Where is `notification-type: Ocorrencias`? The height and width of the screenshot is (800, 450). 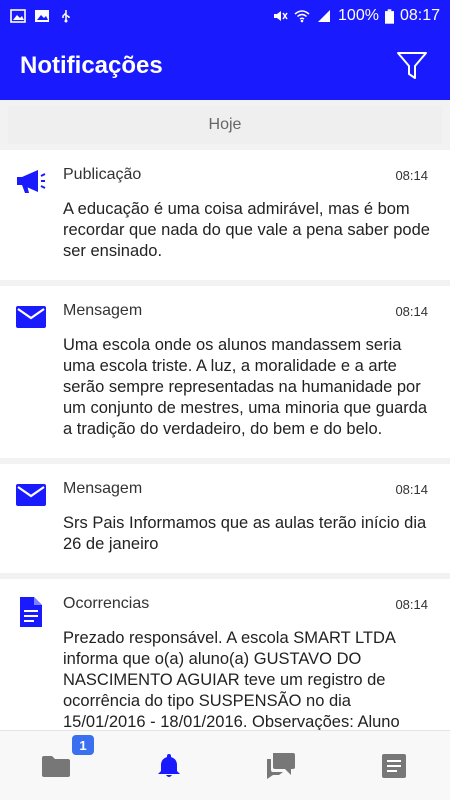 notification-type: Ocorrencias is located at coordinates (106, 603).